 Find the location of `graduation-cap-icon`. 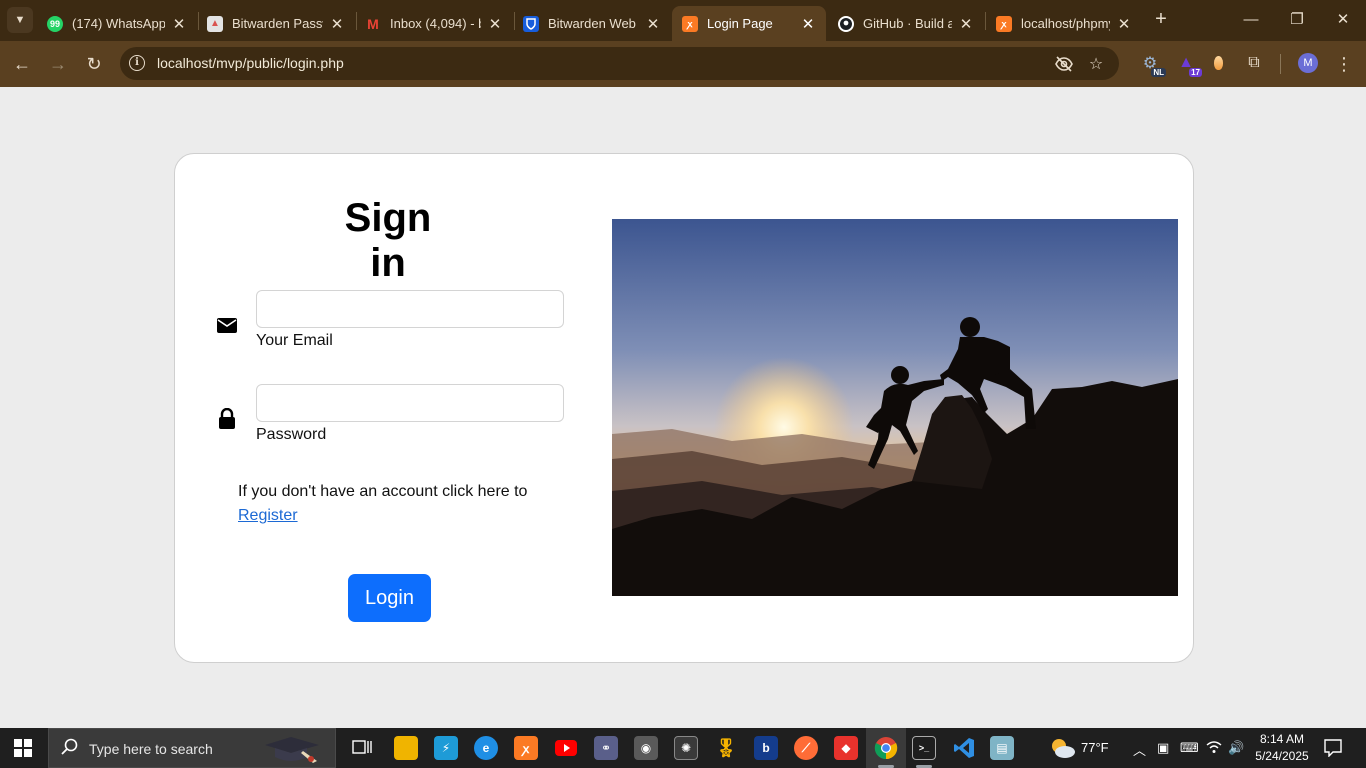

graduation-cap-icon is located at coordinates (293, 750).